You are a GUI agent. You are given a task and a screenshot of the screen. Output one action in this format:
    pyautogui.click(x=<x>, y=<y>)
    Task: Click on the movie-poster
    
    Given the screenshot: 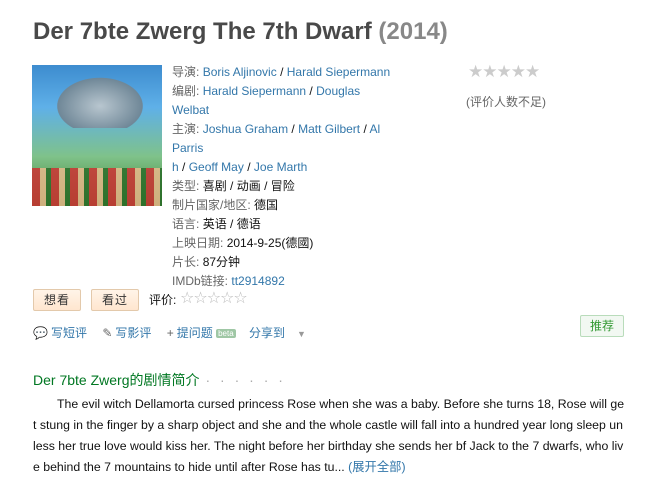 What is the action you would take?
    pyautogui.click(x=97, y=135)
    